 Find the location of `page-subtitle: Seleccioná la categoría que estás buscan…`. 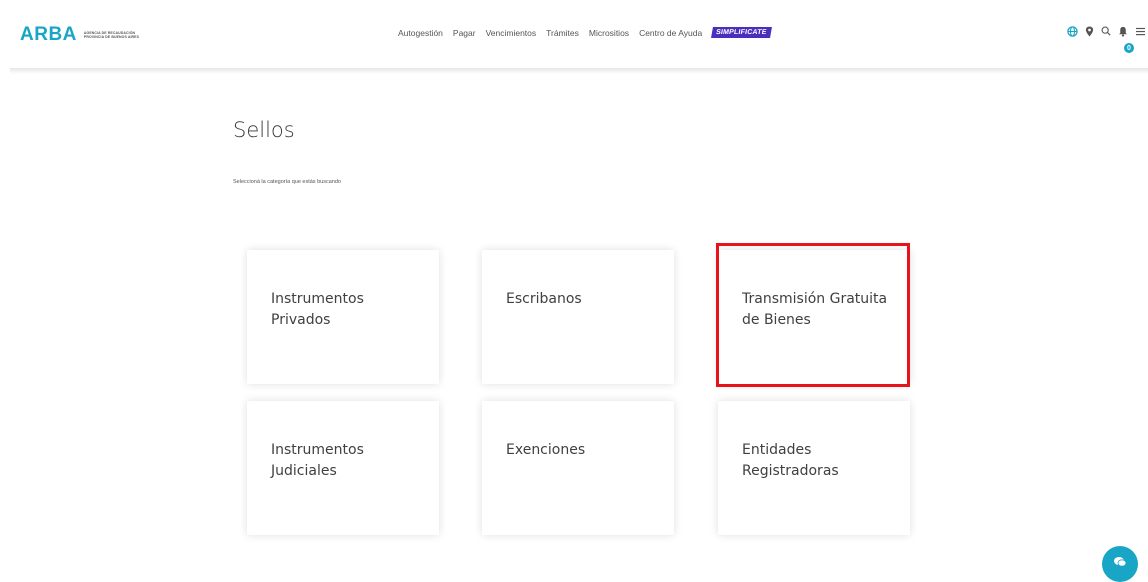

page-subtitle: Seleccioná la categoría que estás buscan… is located at coordinates (287, 182).